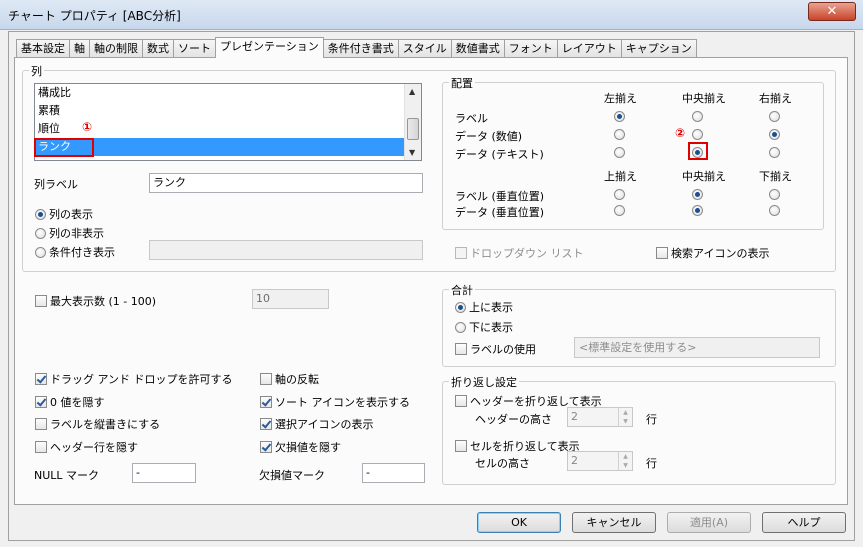  Describe the element at coordinates (461, 446) in the screenshot. I see `cell-wrap-checkbox` at that location.